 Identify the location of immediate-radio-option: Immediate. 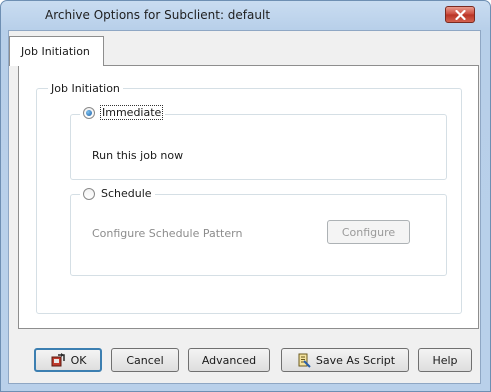
(123, 112).